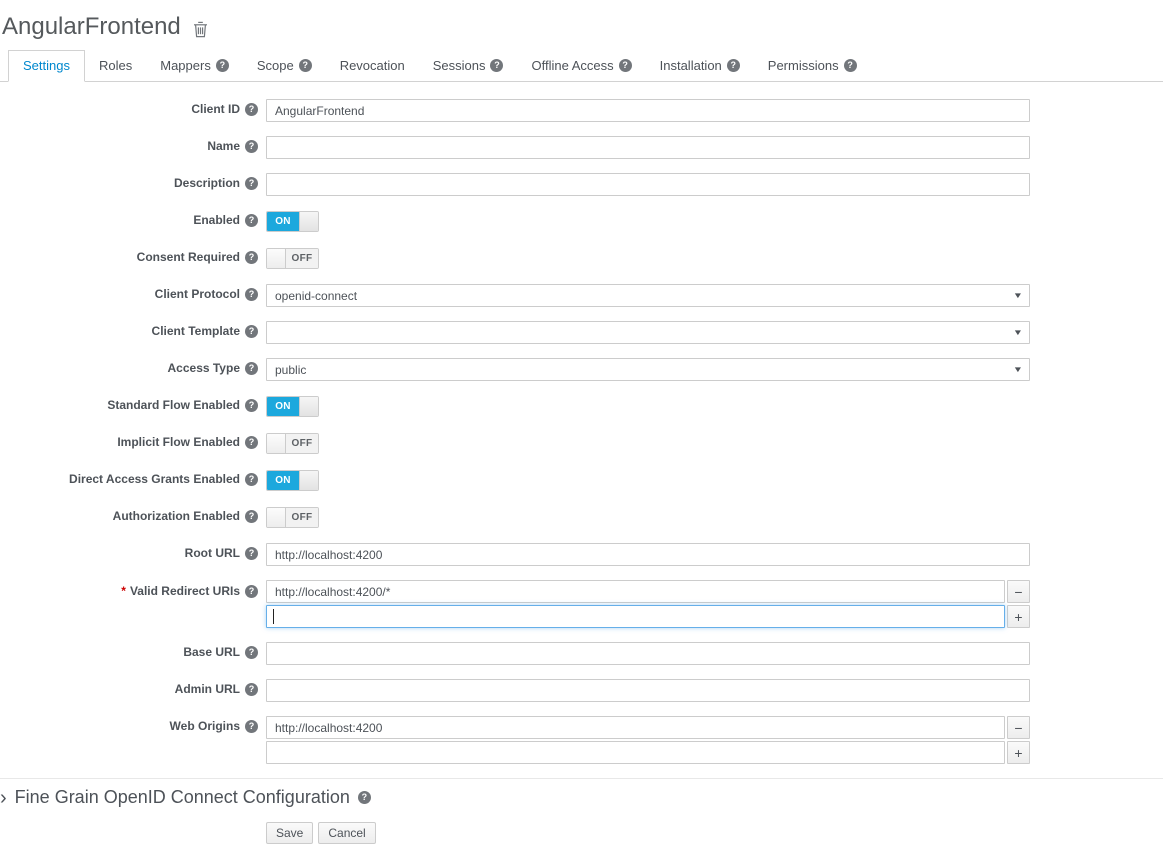  What do you see at coordinates (195, 331) in the screenshot?
I see `client-template-label: Client Template` at bounding box center [195, 331].